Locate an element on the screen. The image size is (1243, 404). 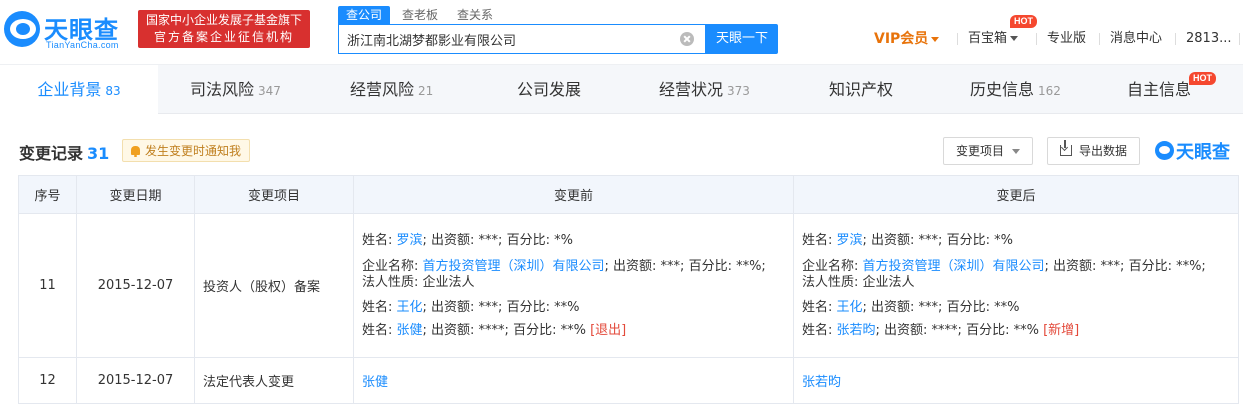
tab-label: 公司发展 is located at coordinates (549, 89).